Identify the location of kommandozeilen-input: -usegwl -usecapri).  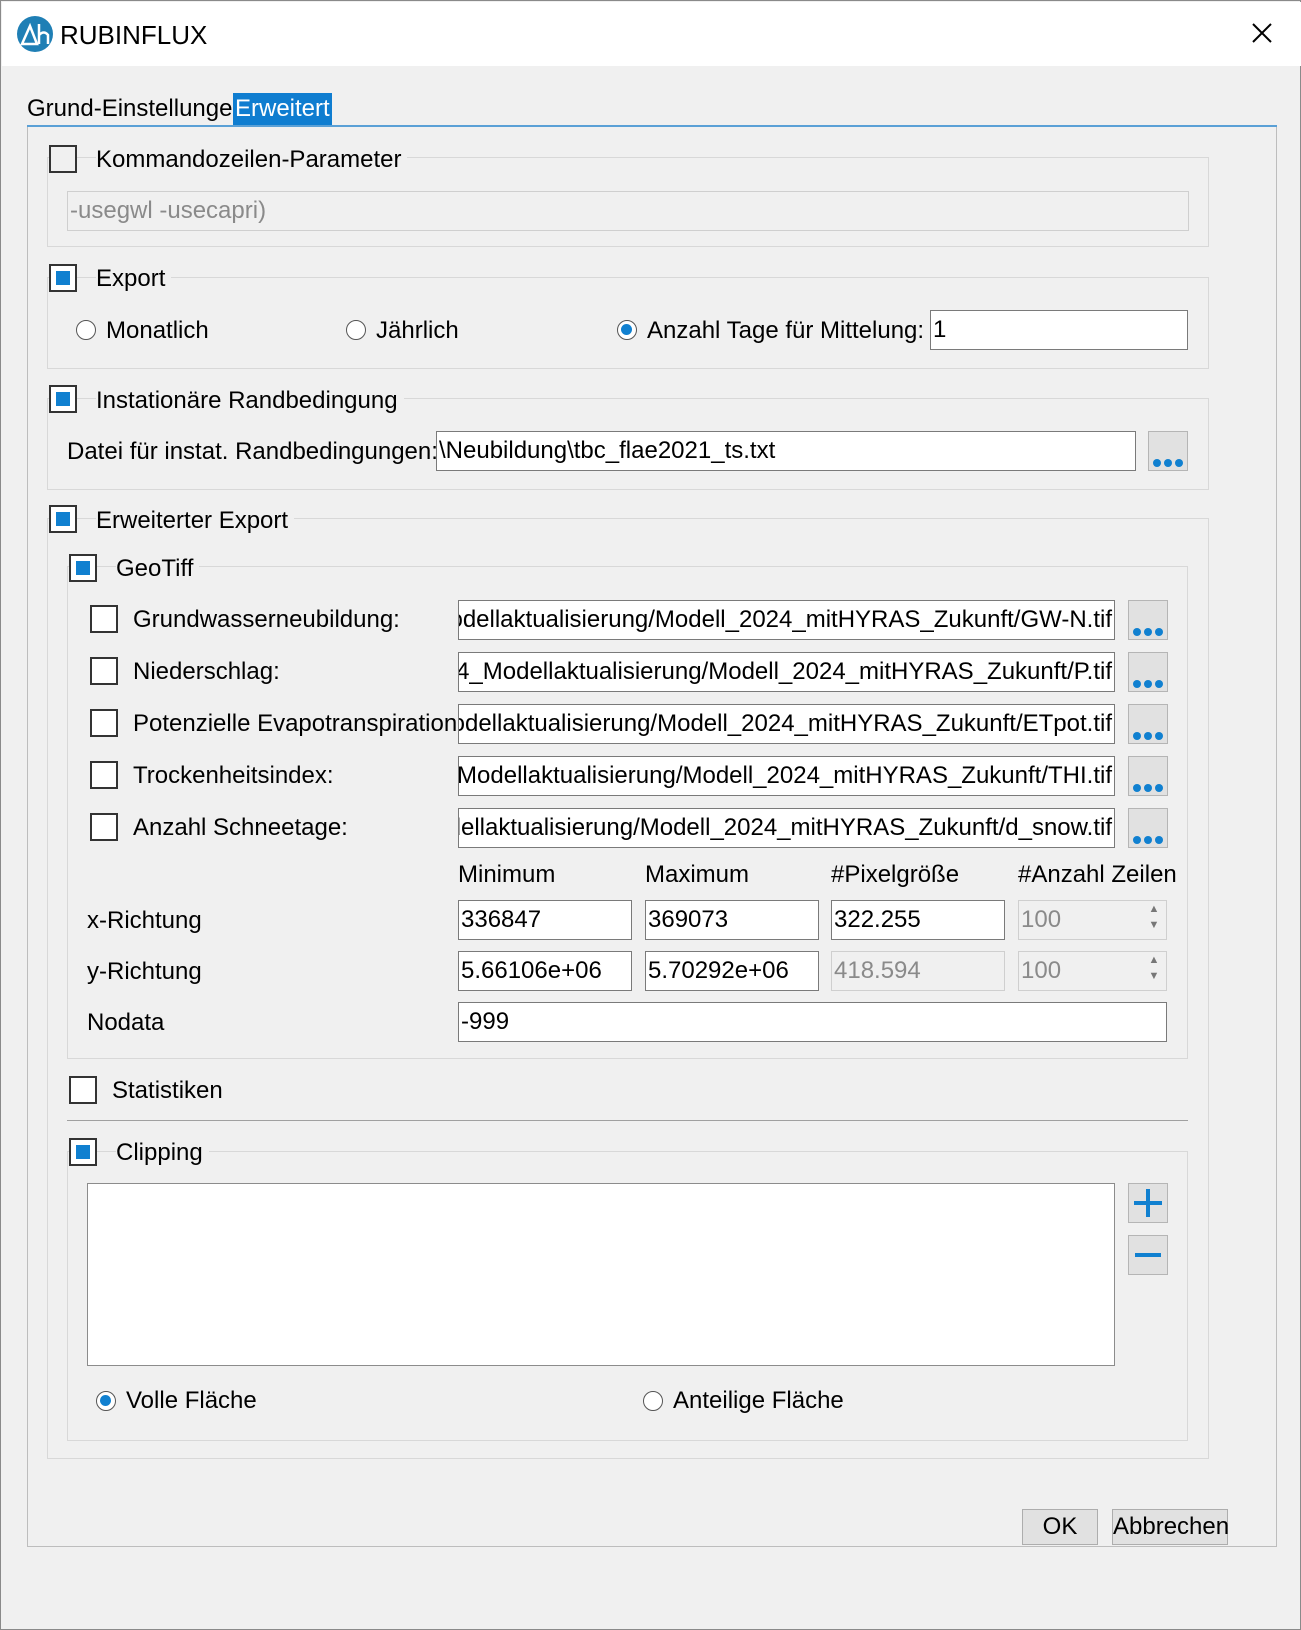
(628, 211).